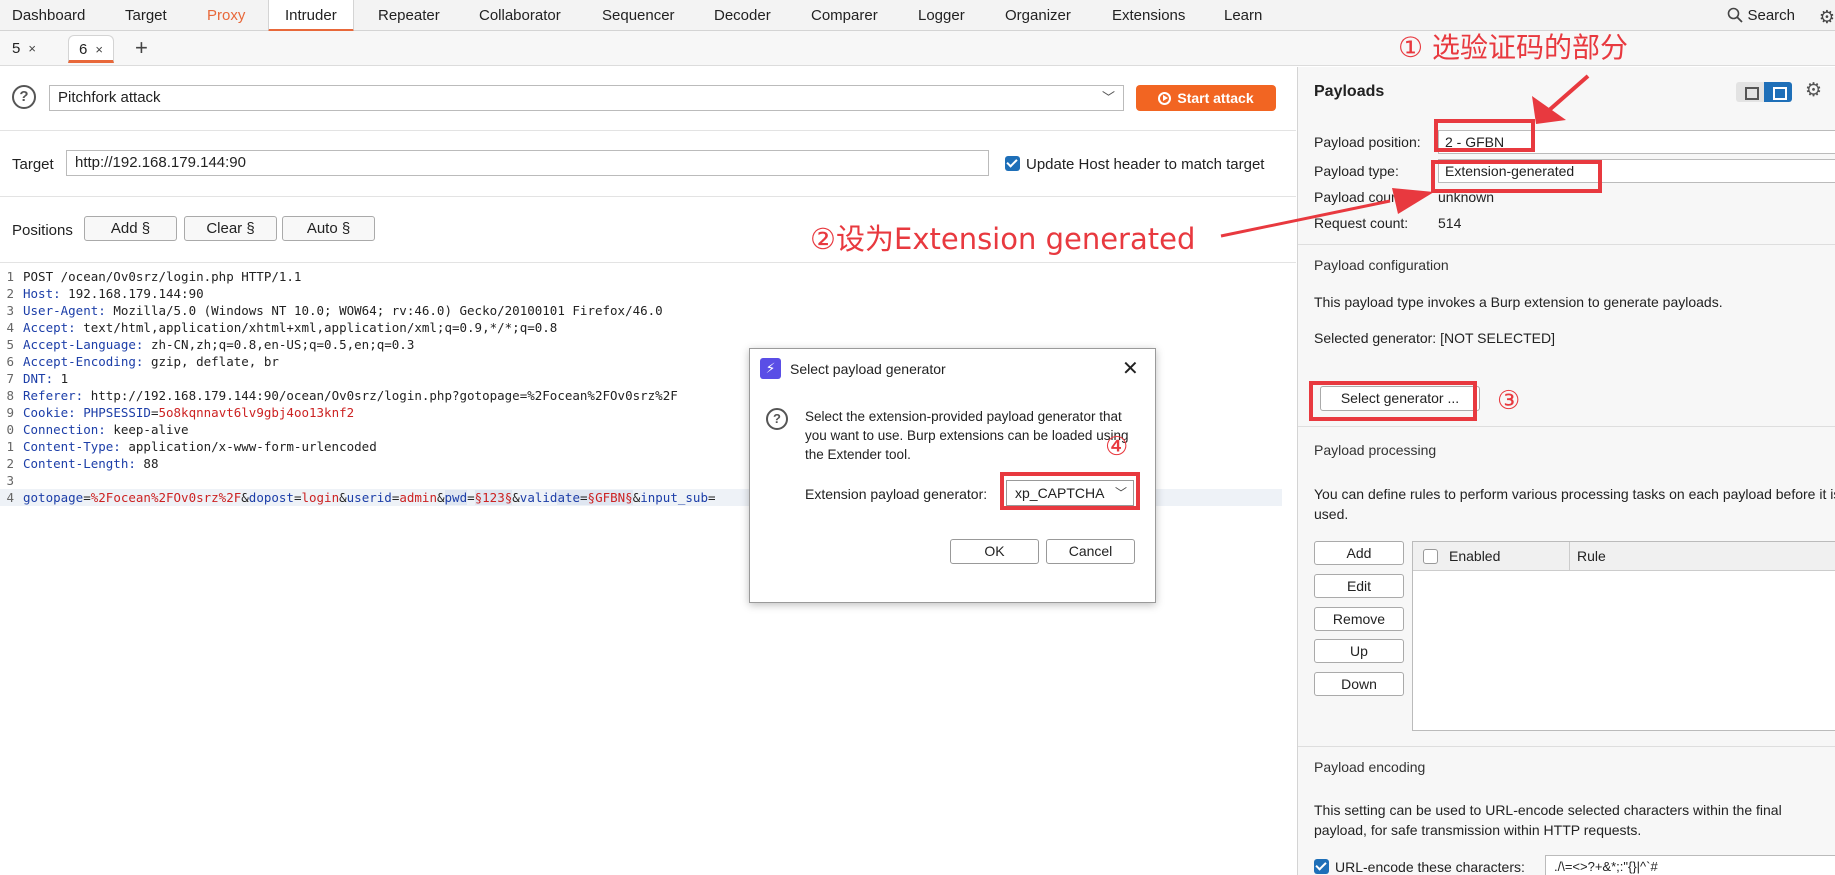  Describe the element at coordinates (1108, 97) in the screenshot. I see `chevron-down-icon: ﹀` at that location.